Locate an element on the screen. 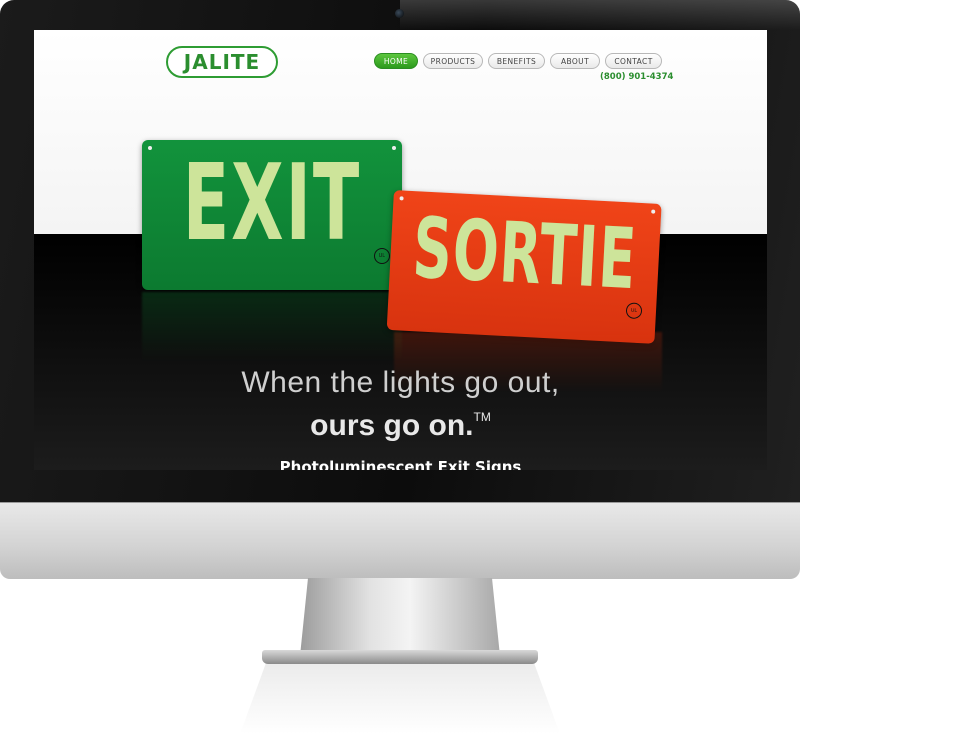  nav-contact-button: CONTACT is located at coordinates (633, 61).